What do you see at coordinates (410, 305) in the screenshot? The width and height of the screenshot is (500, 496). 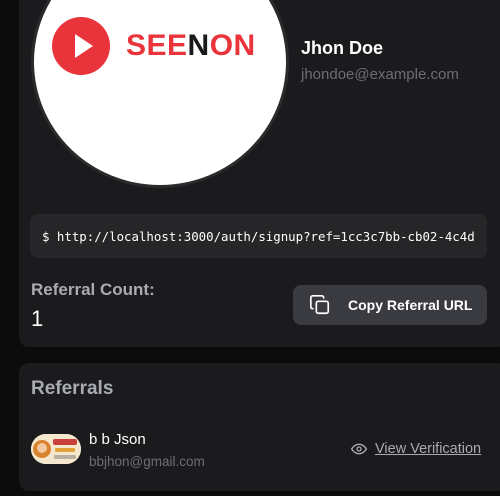 I see `copy-button-label: Copy Referral URL` at bounding box center [410, 305].